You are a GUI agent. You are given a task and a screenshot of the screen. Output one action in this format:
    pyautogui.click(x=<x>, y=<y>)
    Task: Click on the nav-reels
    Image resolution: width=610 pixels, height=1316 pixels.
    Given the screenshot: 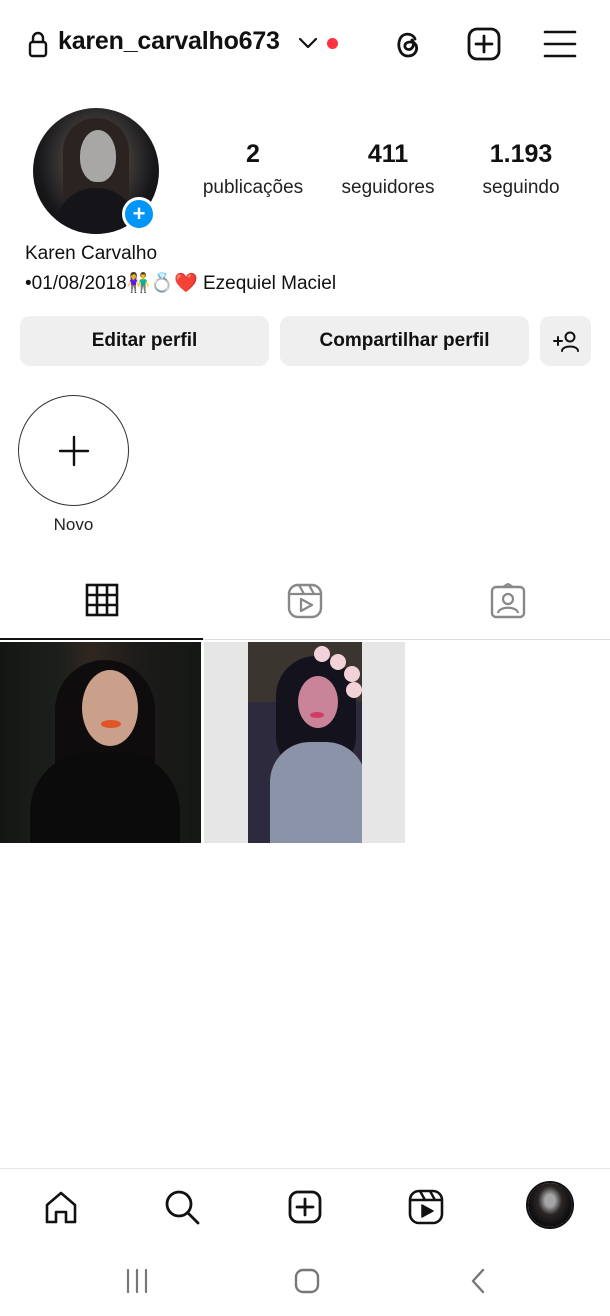 What is the action you would take?
    pyautogui.click(x=426, y=1207)
    